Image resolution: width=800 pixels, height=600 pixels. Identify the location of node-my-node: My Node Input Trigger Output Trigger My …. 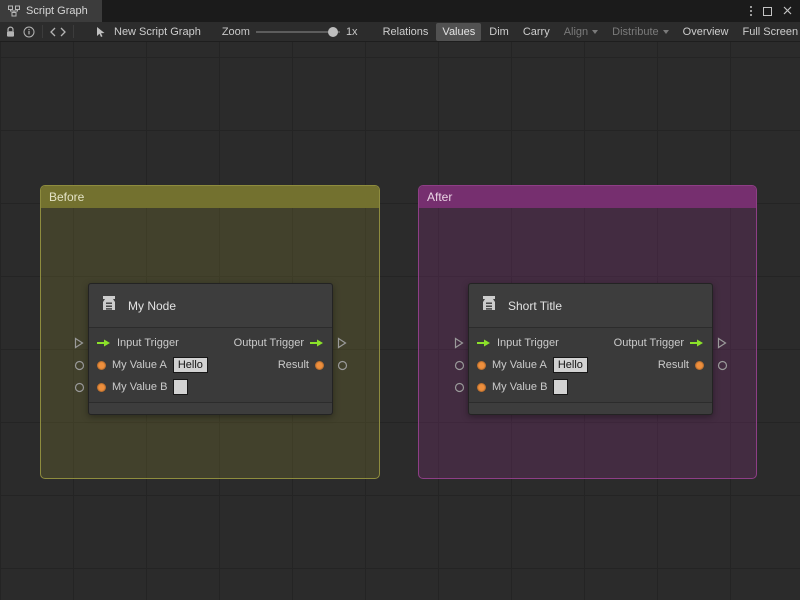
(210, 349).